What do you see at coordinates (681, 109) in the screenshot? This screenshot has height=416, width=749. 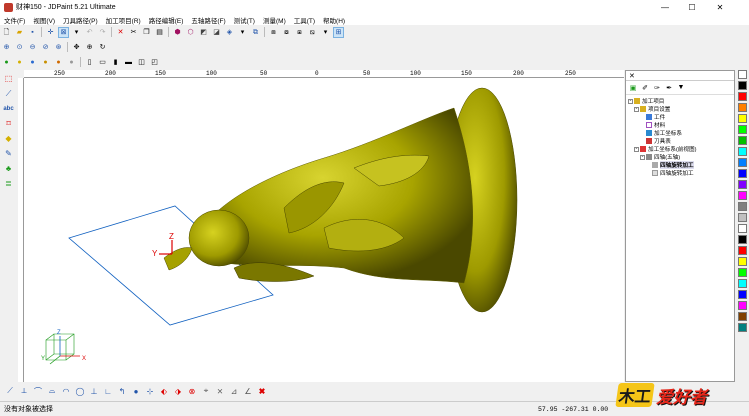 I see `tree-item-settings: - 项目设置` at bounding box center [681, 109].